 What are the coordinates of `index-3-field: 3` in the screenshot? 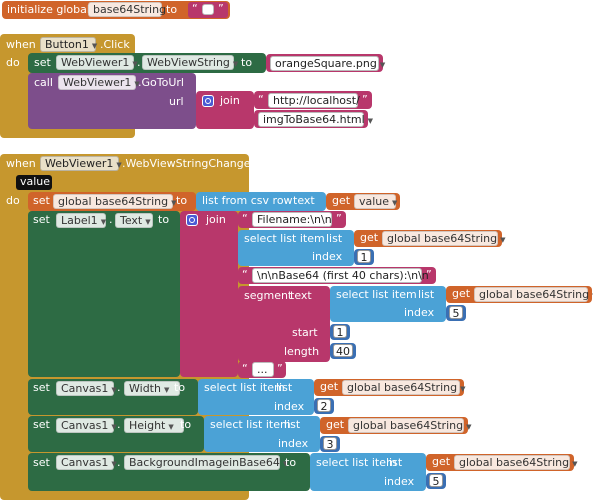 It's located at (330, 444).